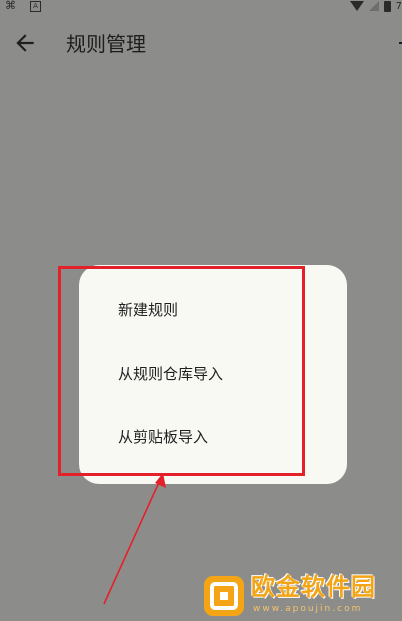 The height and width of the screenshot is (621, 402). I want to click on battery-level: 7, so click(398, 6).